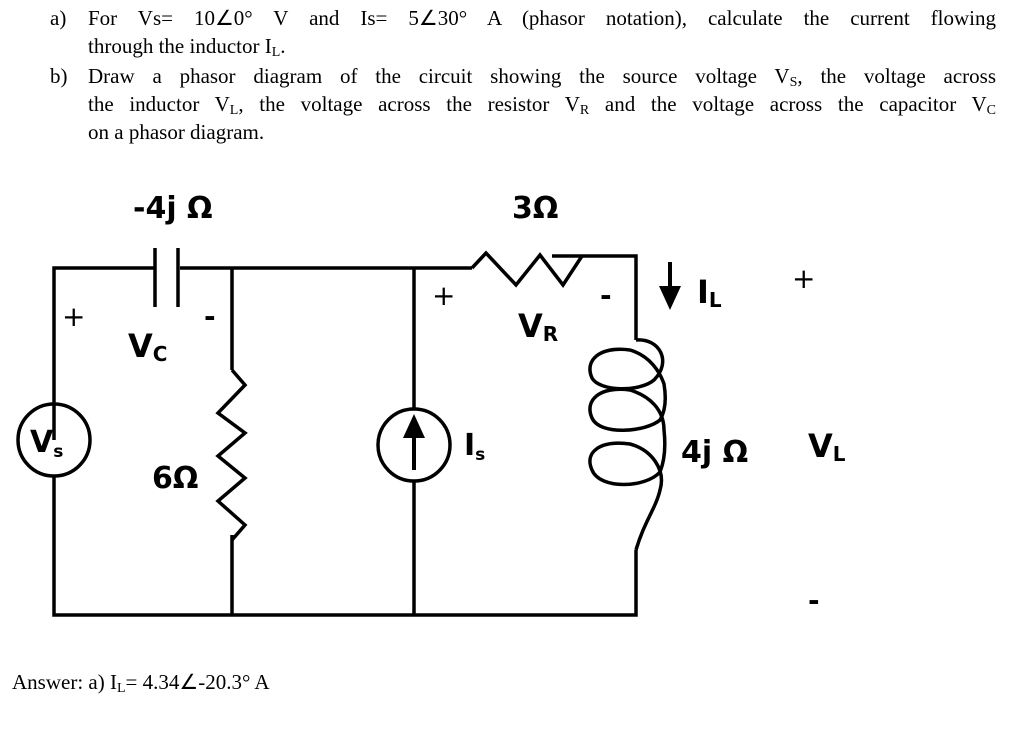 Image resolution: width=1024 pixels, height=735 pixels. Describe the element at coordinates (595, 297) in the screenshot. I see `wire-ind-top` at that location.